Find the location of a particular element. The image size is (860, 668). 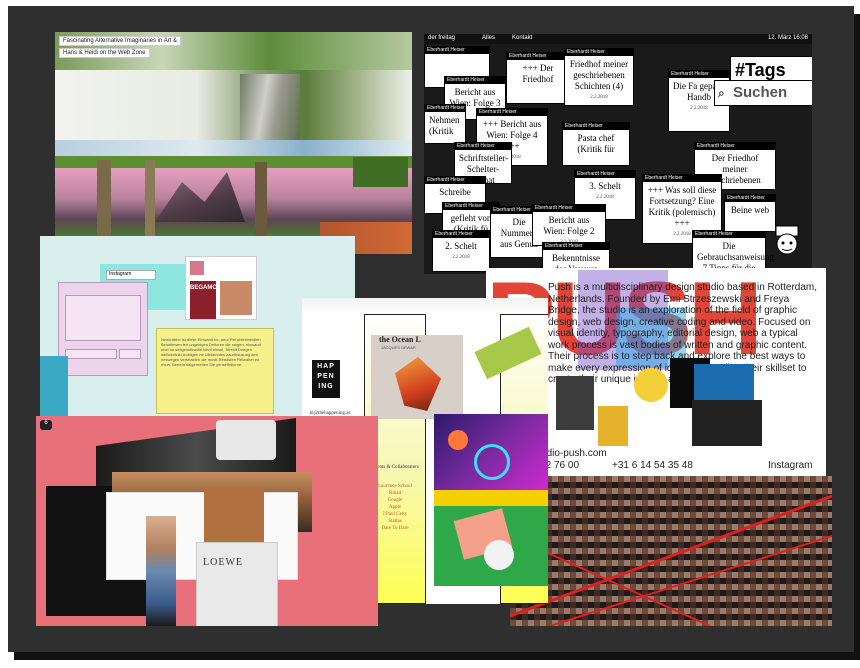

textarea-field is located at coordinates (103, 318).